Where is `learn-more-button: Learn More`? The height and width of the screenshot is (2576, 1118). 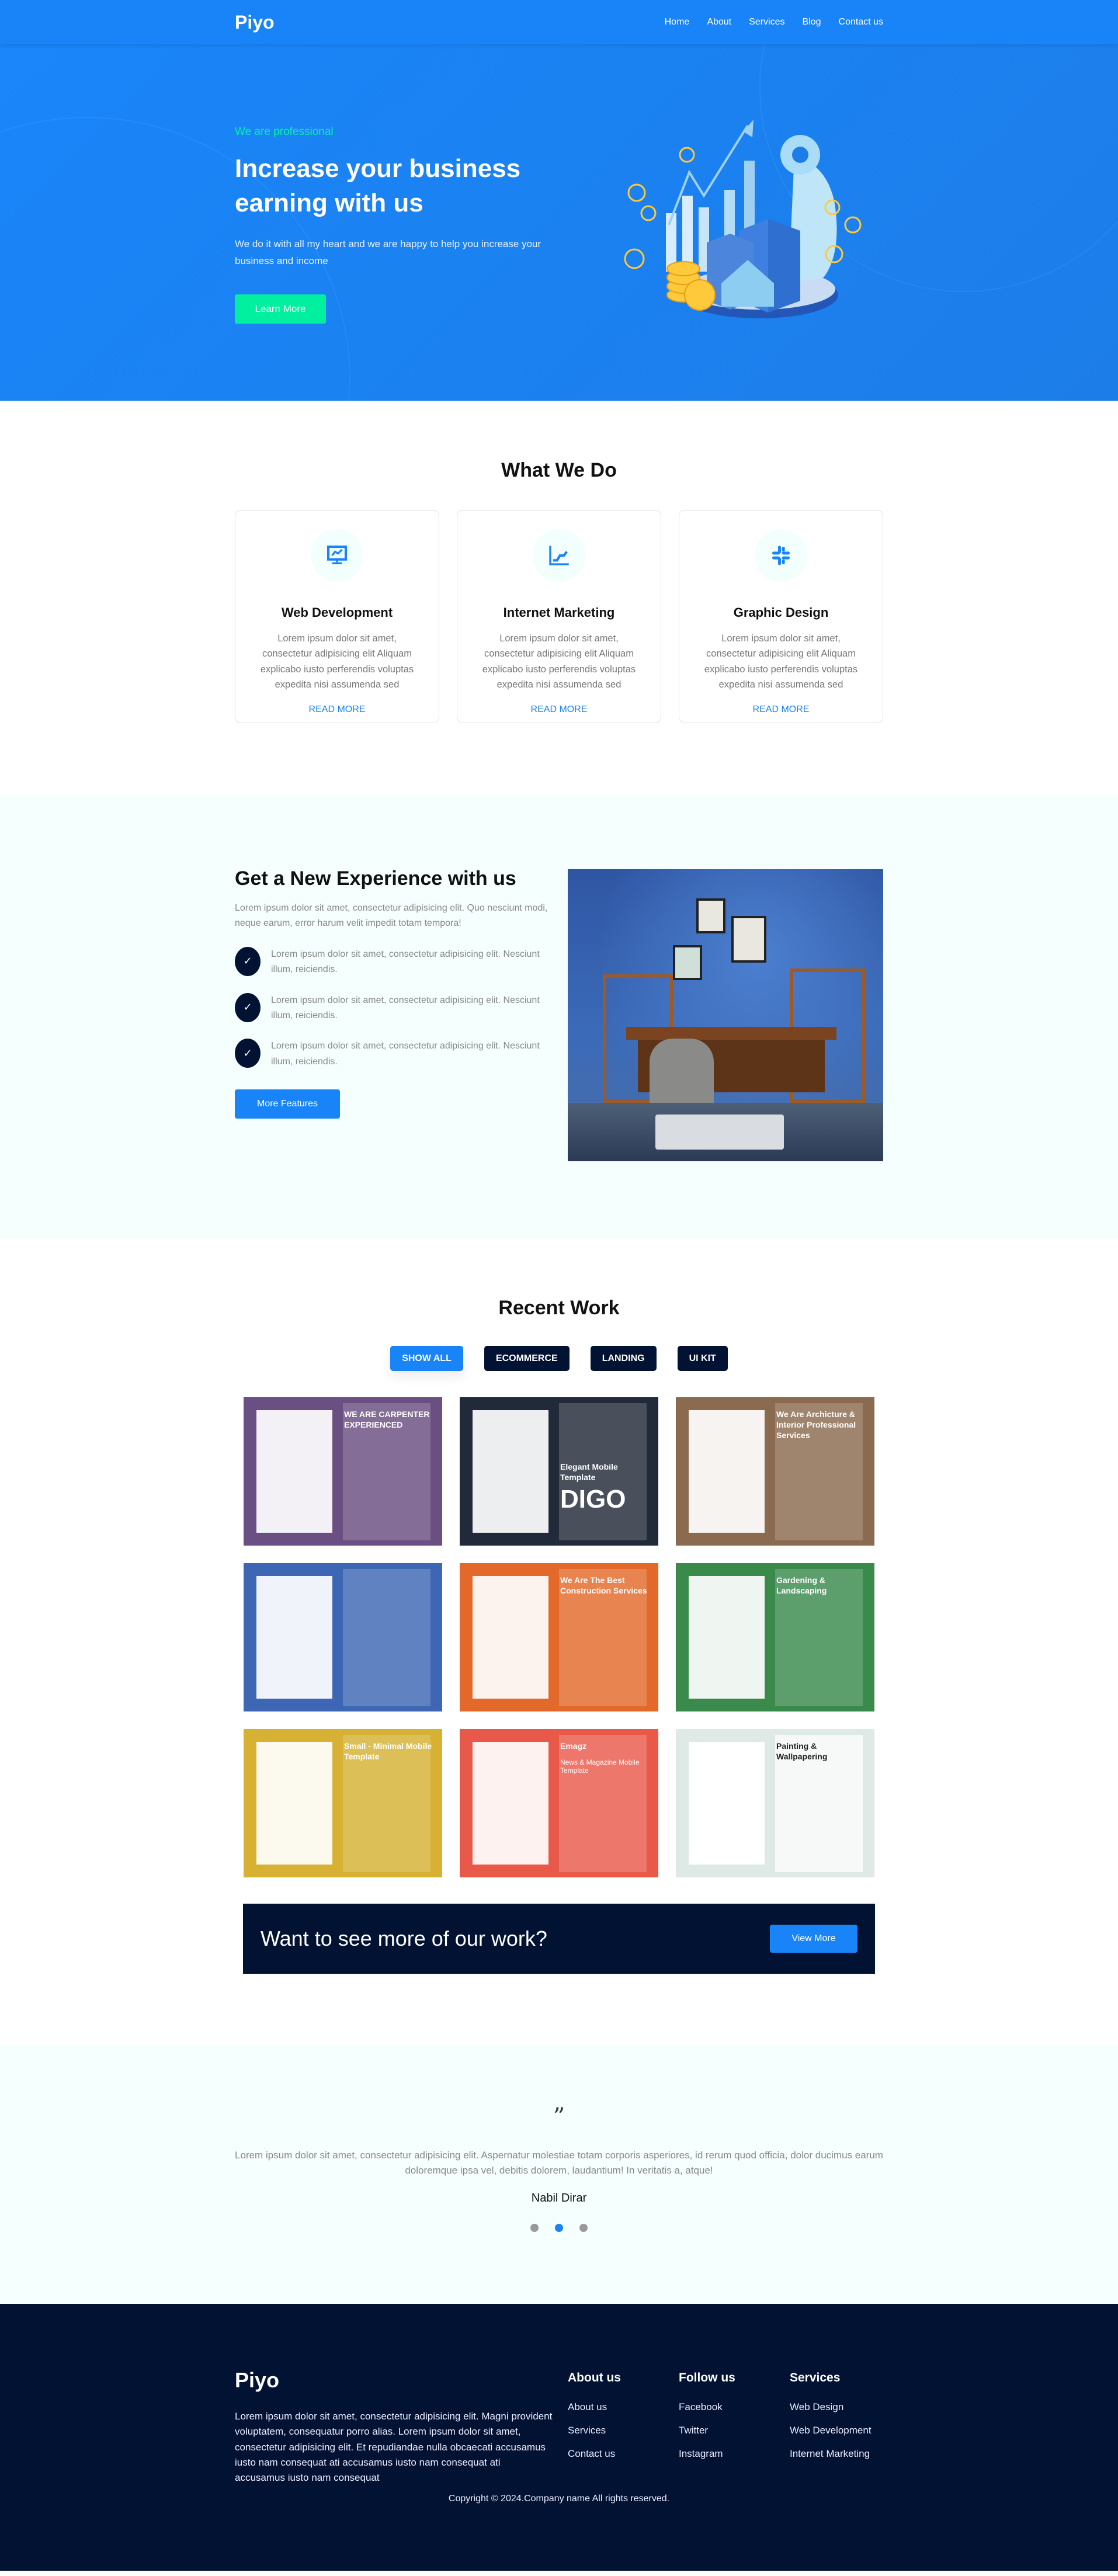
learn-more-button: Learn More is located at coordinates (280, 309).